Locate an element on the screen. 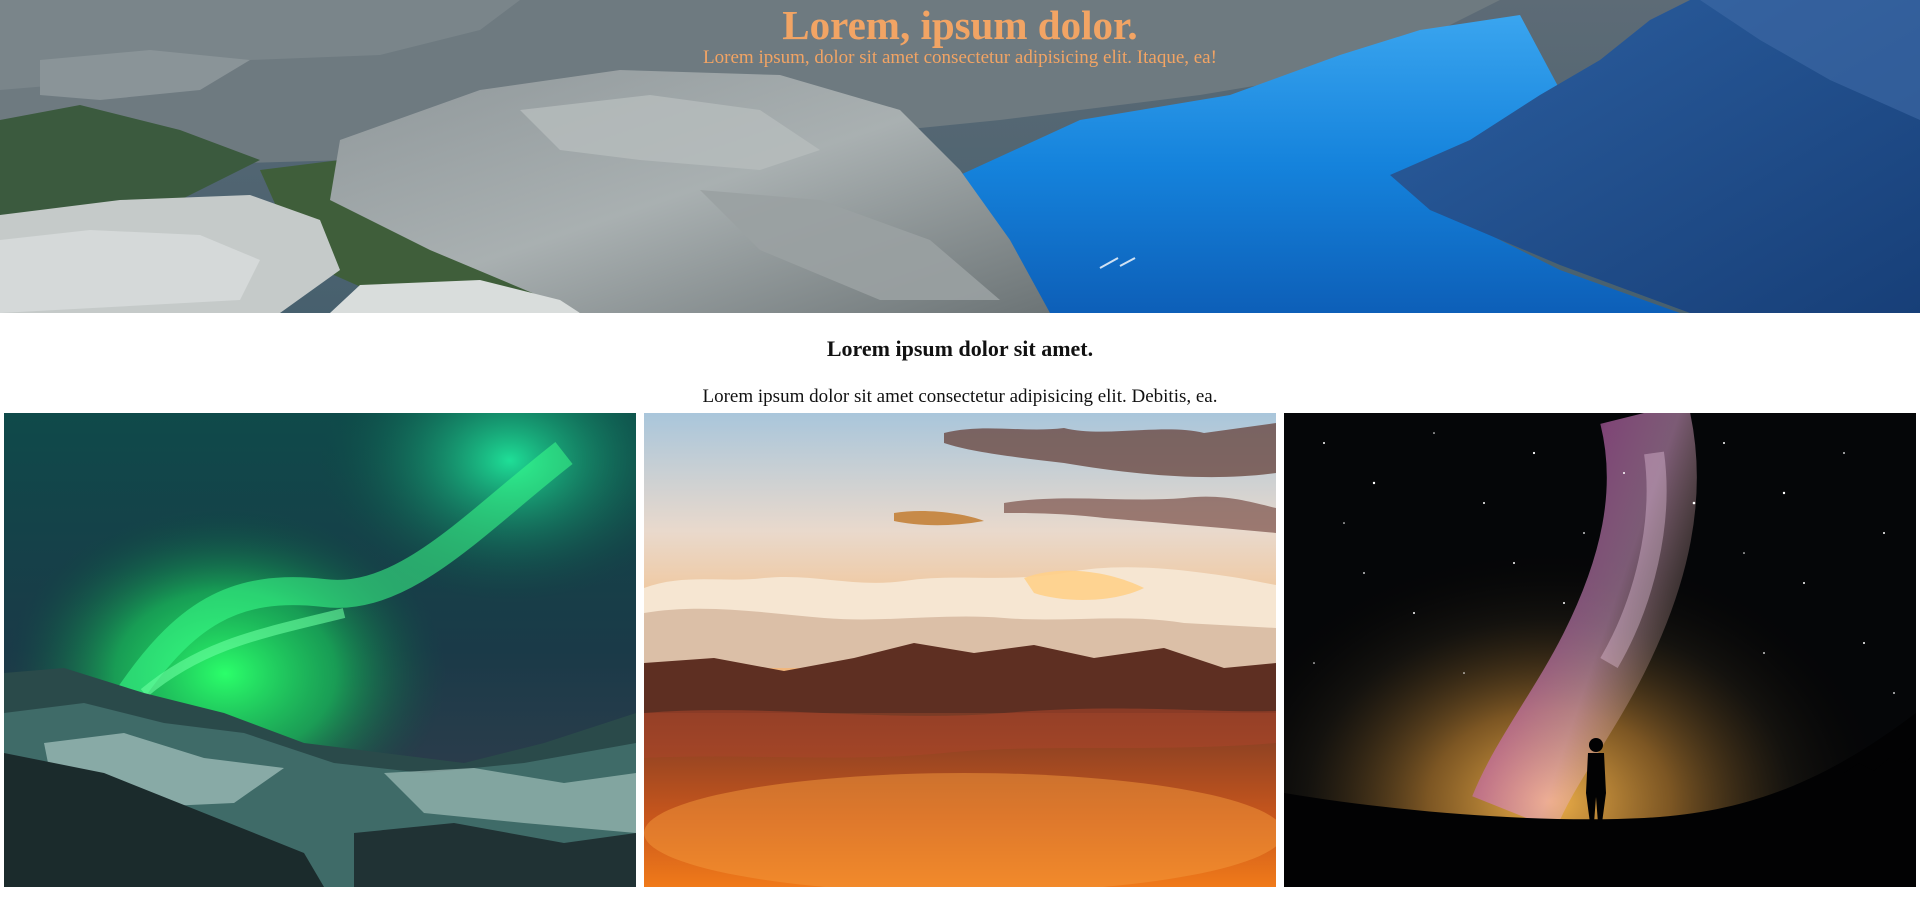 The width and height of the screenshot is (1920, 902). section-heading: Lorem ipsum dolor sit amet. is located at coordinates (960, 348).